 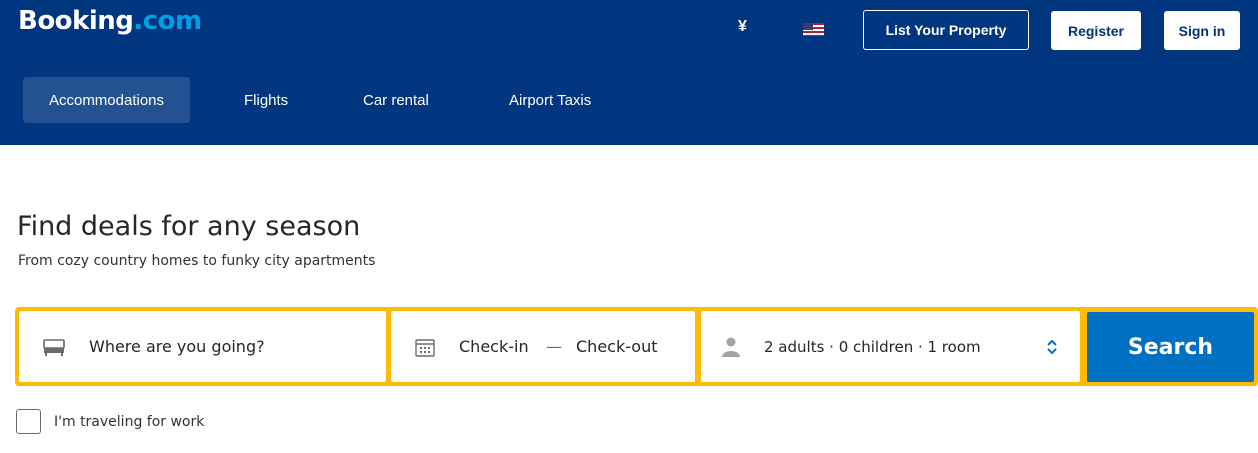 What do you see at coordinates (1170, 347) in the screenshot?
I see `search-button: Search` at bounding box center [1170, 347].